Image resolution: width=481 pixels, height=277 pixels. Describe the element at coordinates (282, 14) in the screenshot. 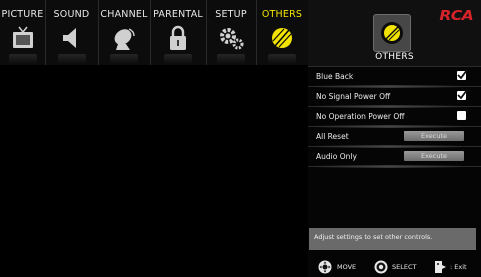

I see `tab-label: OTHERS` at that location.